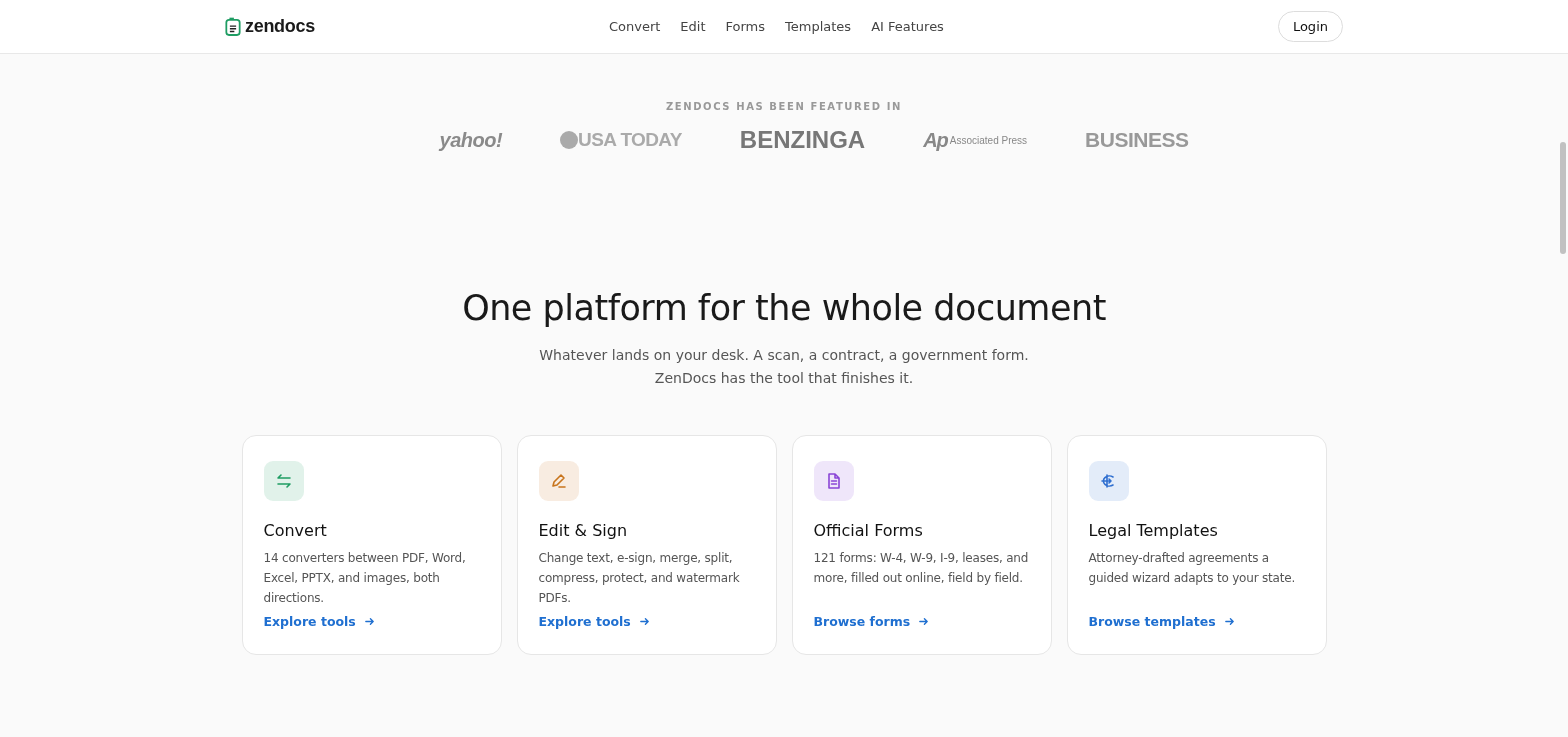  Describe the element at coordinates (295, 530) in the screenshot. I see `card-title: Convert` at that location.